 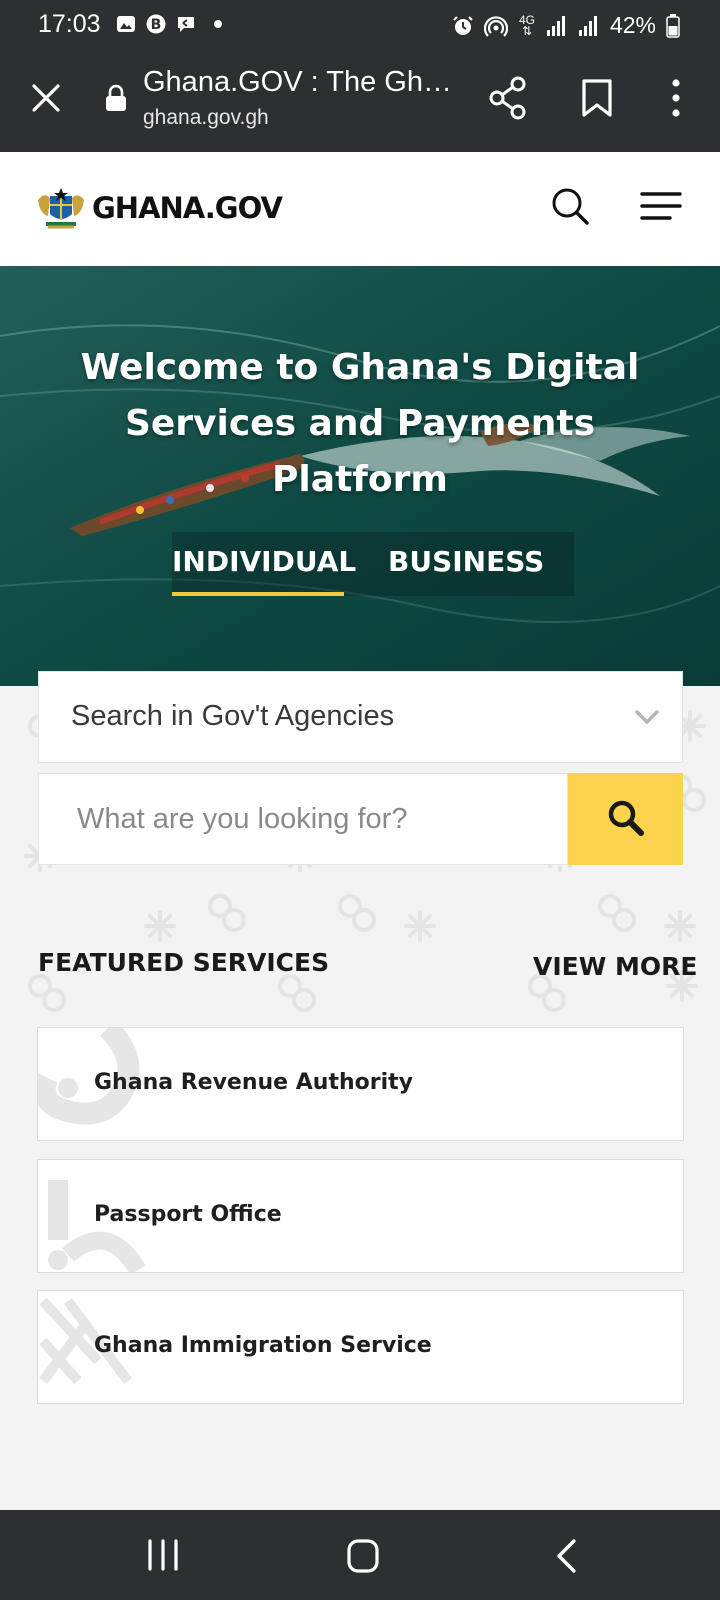 I want to click on search-button, so click(x=625, y=819).